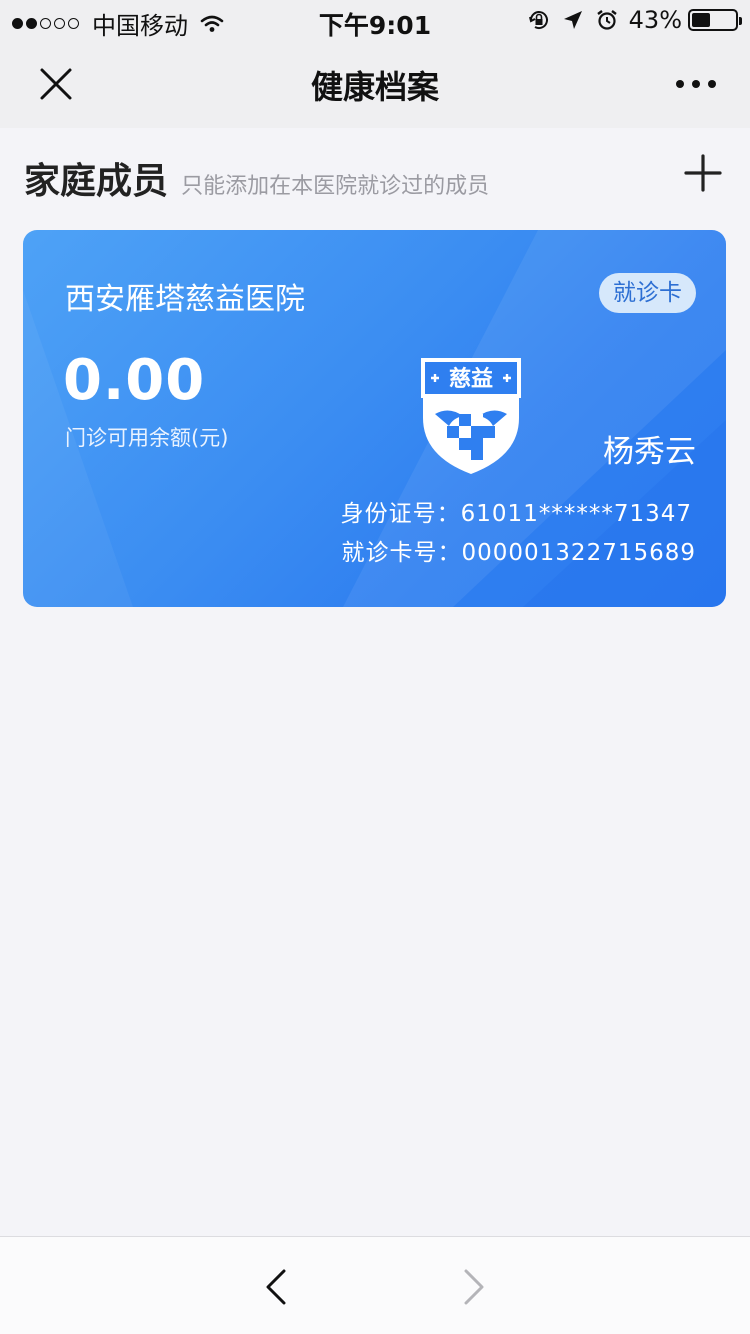  I want to click on id-value: 61011******71347, so click(576, 514).